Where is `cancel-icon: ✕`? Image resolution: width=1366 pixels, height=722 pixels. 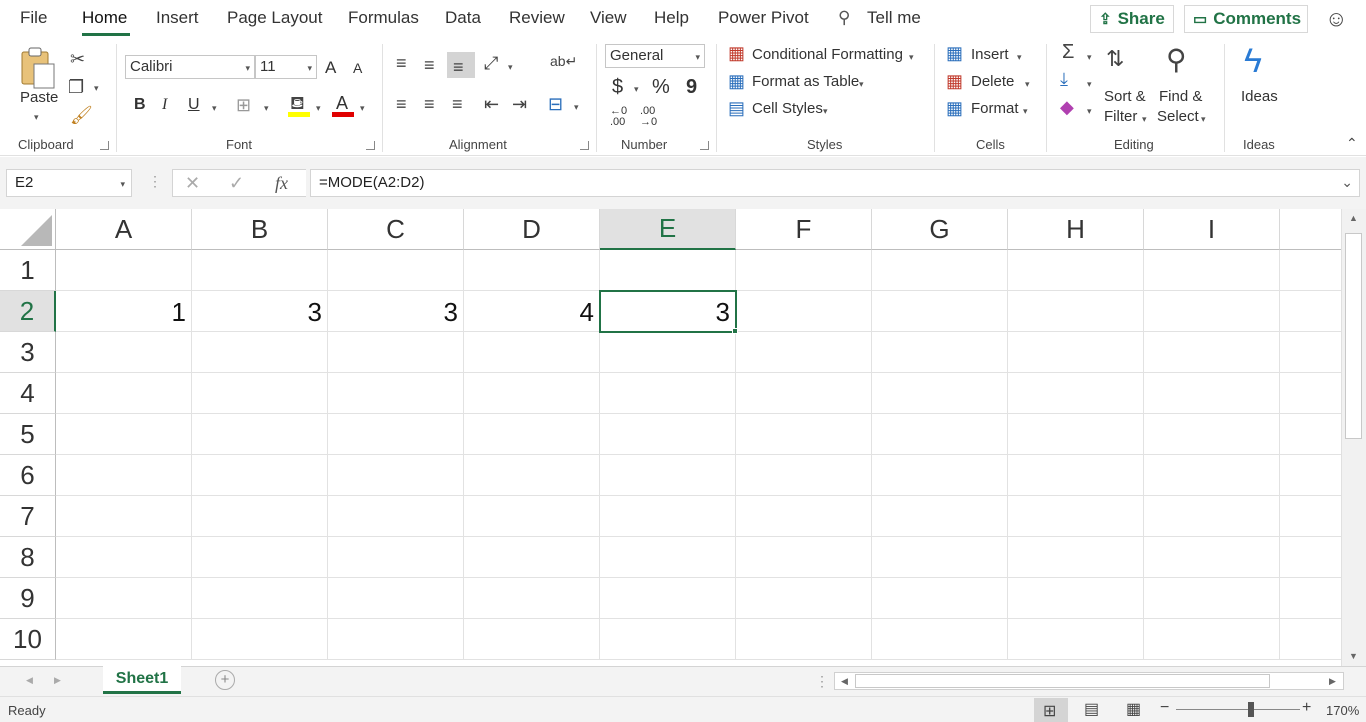
cancel-icon: ✕ is located at coordinates (192, 183).